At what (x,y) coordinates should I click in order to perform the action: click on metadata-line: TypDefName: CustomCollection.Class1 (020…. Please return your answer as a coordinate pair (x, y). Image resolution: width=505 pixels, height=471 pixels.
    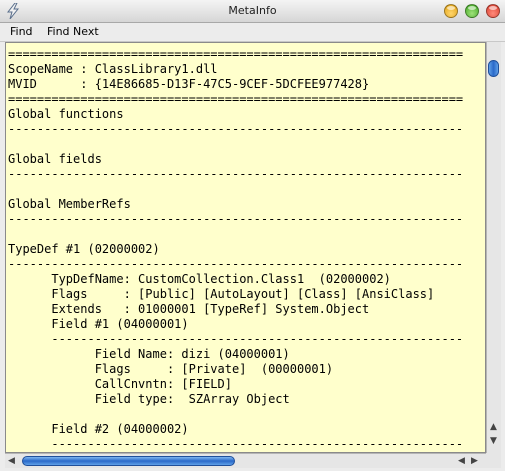
    Looking at the image, I should click on (199, 279).